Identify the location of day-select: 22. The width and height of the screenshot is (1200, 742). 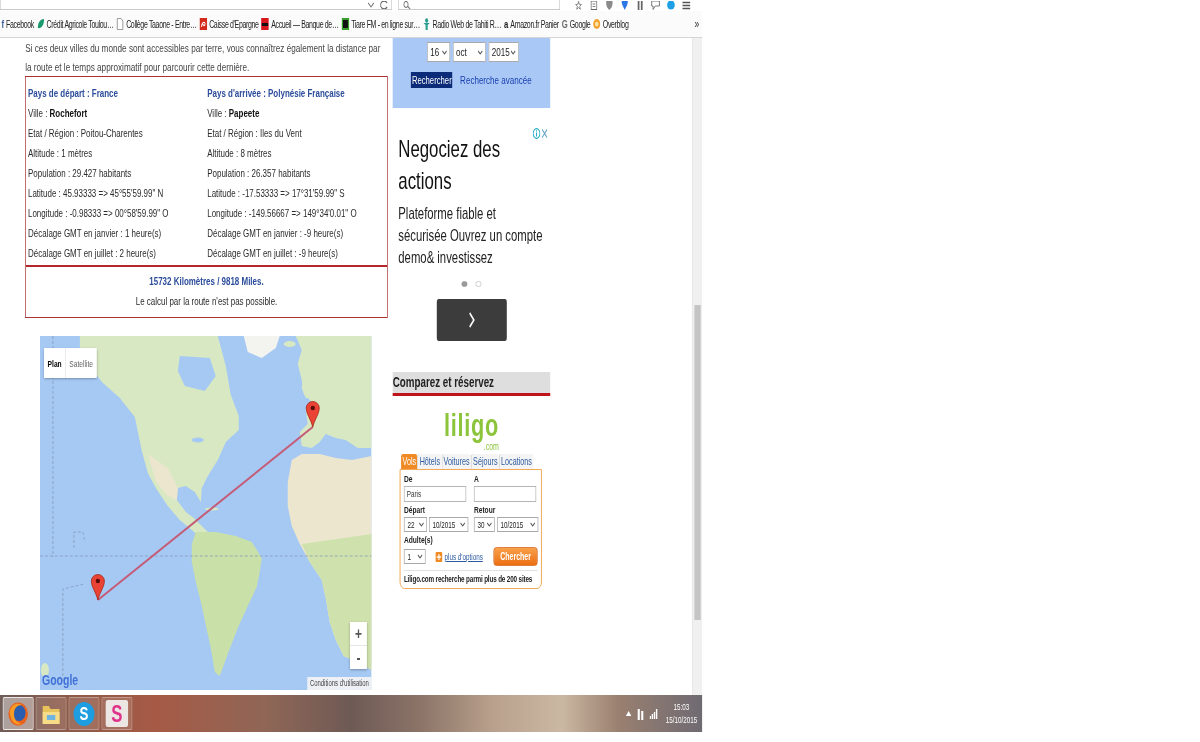
(415, 524).